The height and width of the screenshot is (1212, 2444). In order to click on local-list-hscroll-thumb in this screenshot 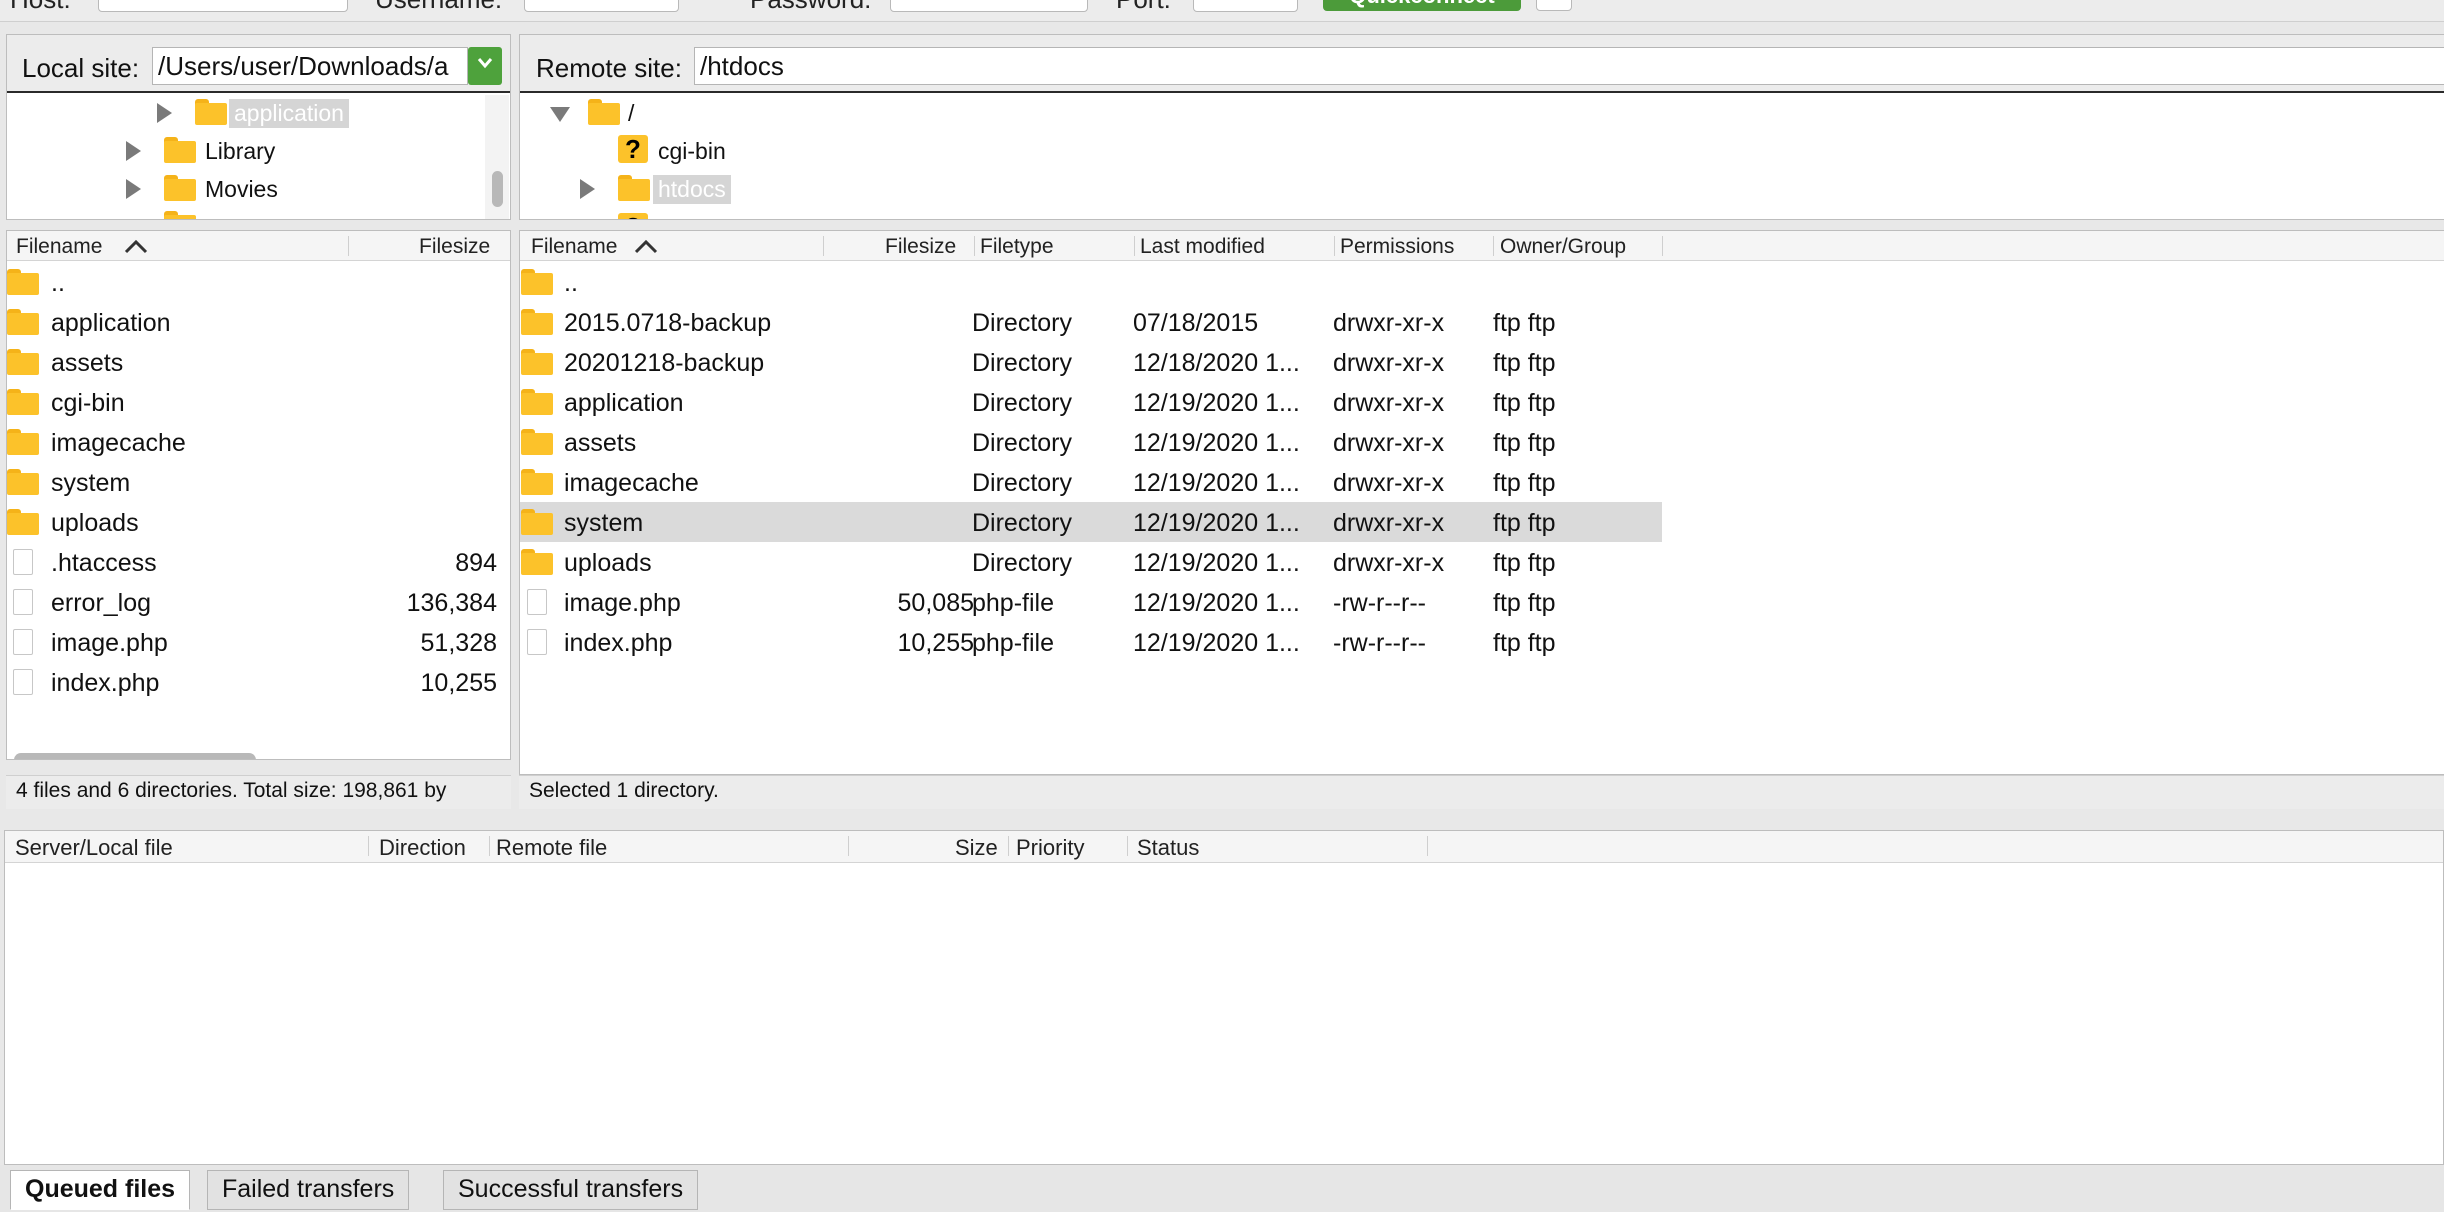, I will do `click(135, 756)`.